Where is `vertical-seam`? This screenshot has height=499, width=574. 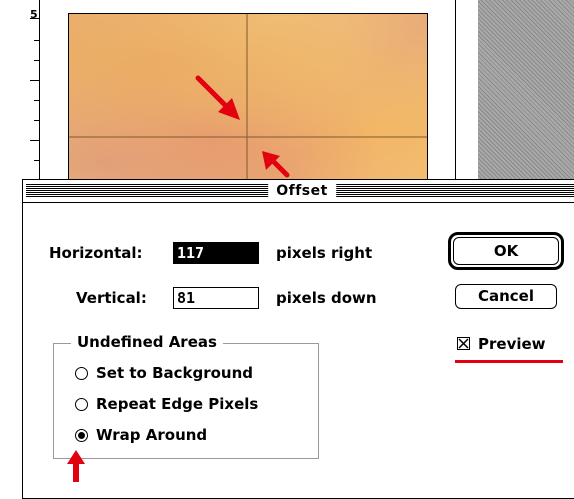 vertical-seam is located at coordinates (247, 96).